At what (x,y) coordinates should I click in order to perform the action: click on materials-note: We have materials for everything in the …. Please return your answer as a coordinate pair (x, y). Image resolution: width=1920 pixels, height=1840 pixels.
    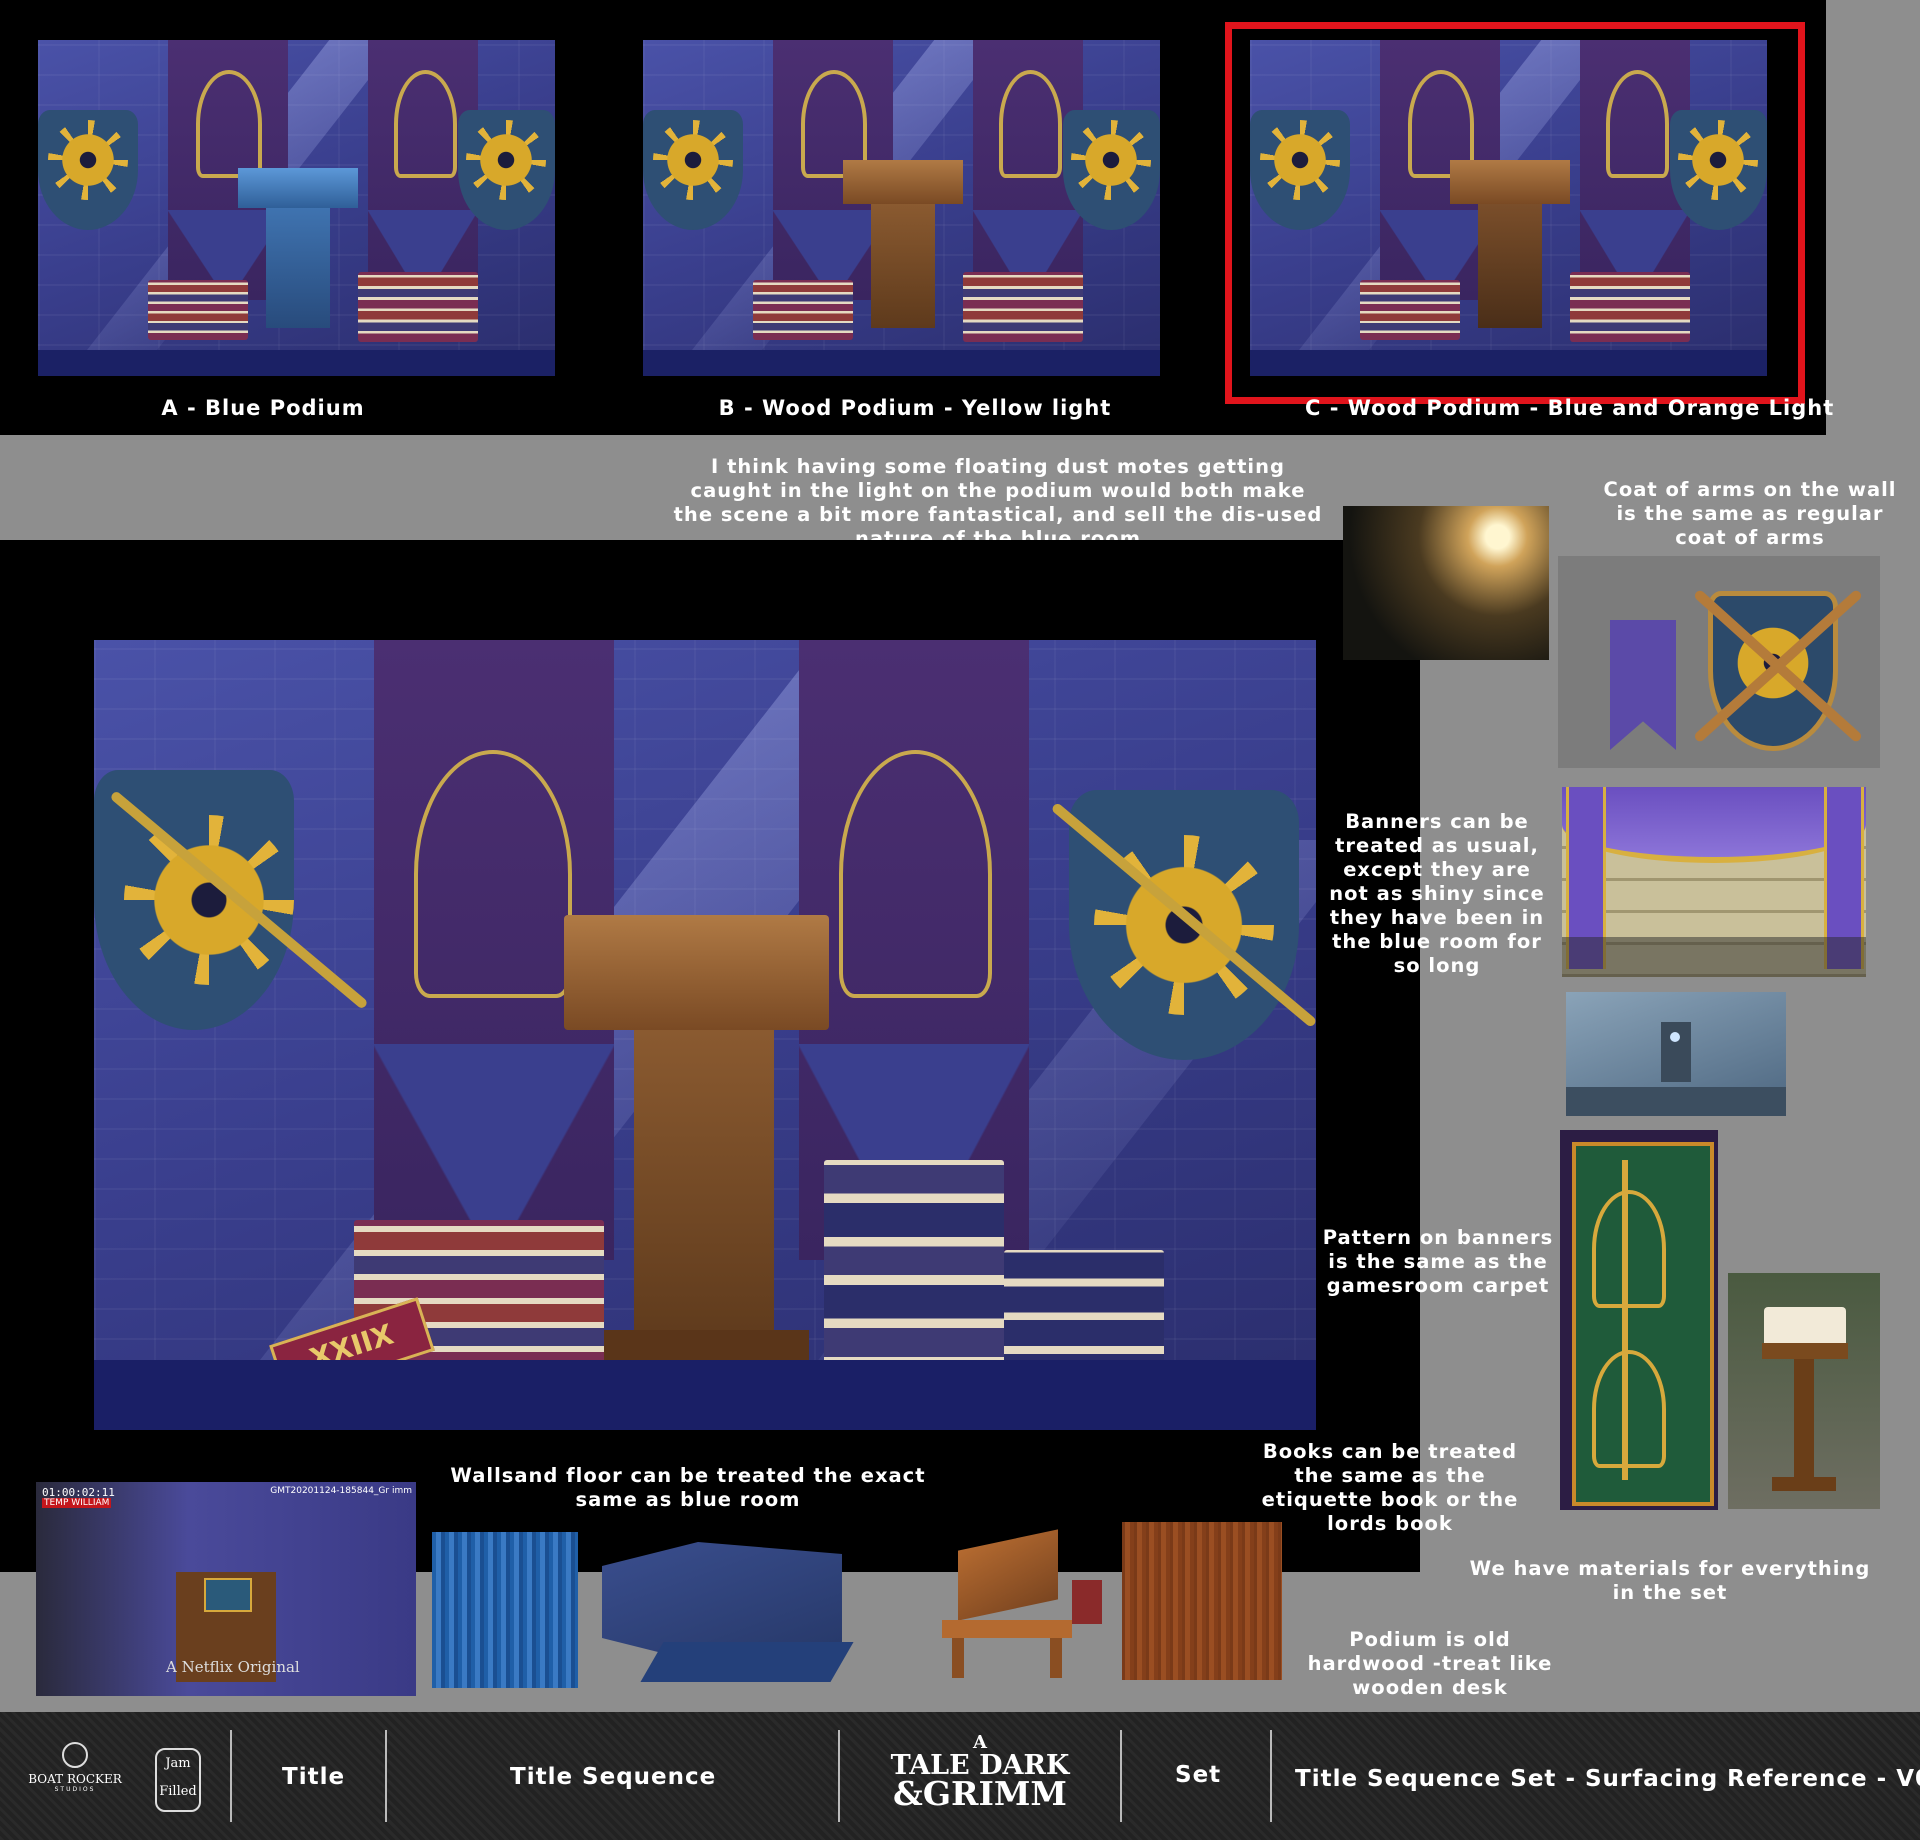
    Looking at the image, I should click on (1670, 1580).